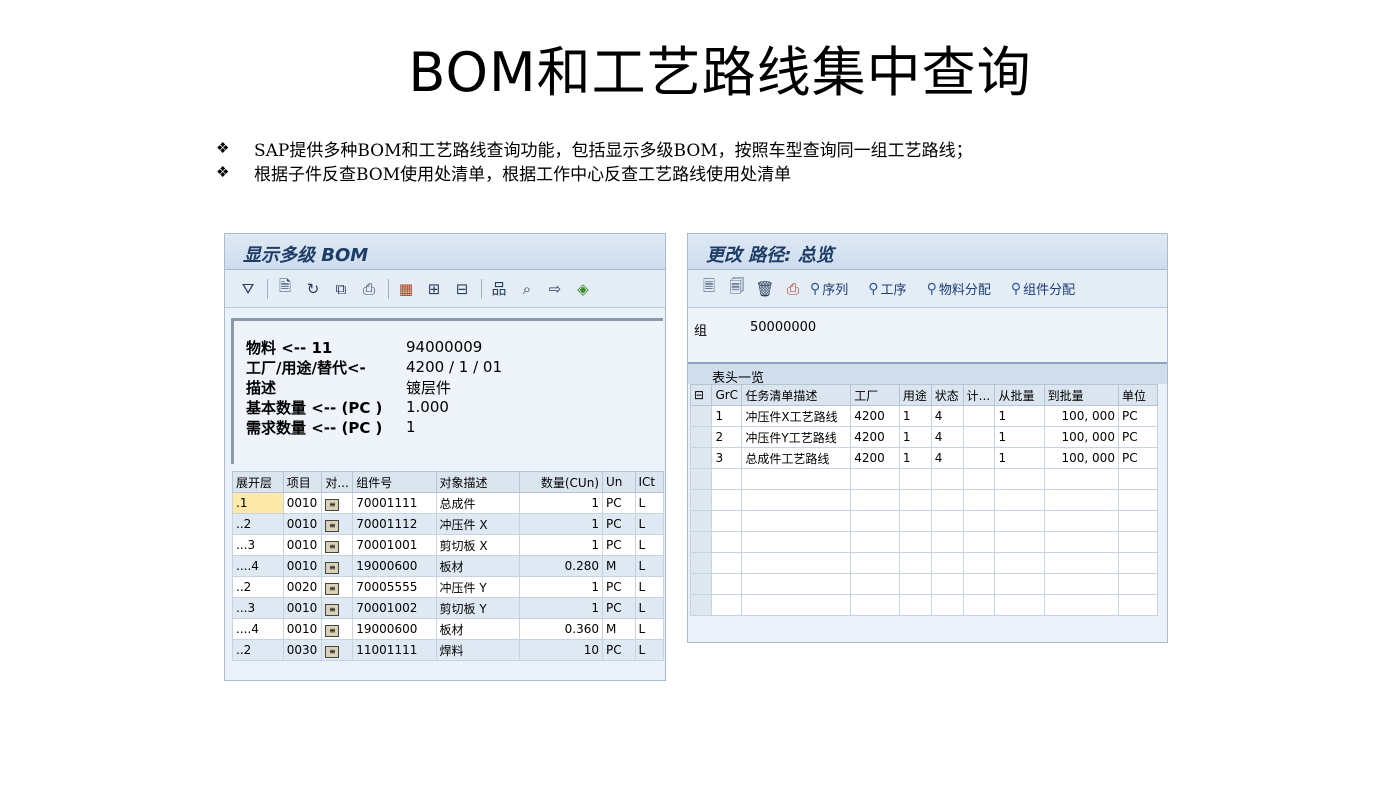  What do you see at coordinates (499, 289) in the screenshot?
I see `hierarchy-icon: 品` at bounding box center [499, 289].